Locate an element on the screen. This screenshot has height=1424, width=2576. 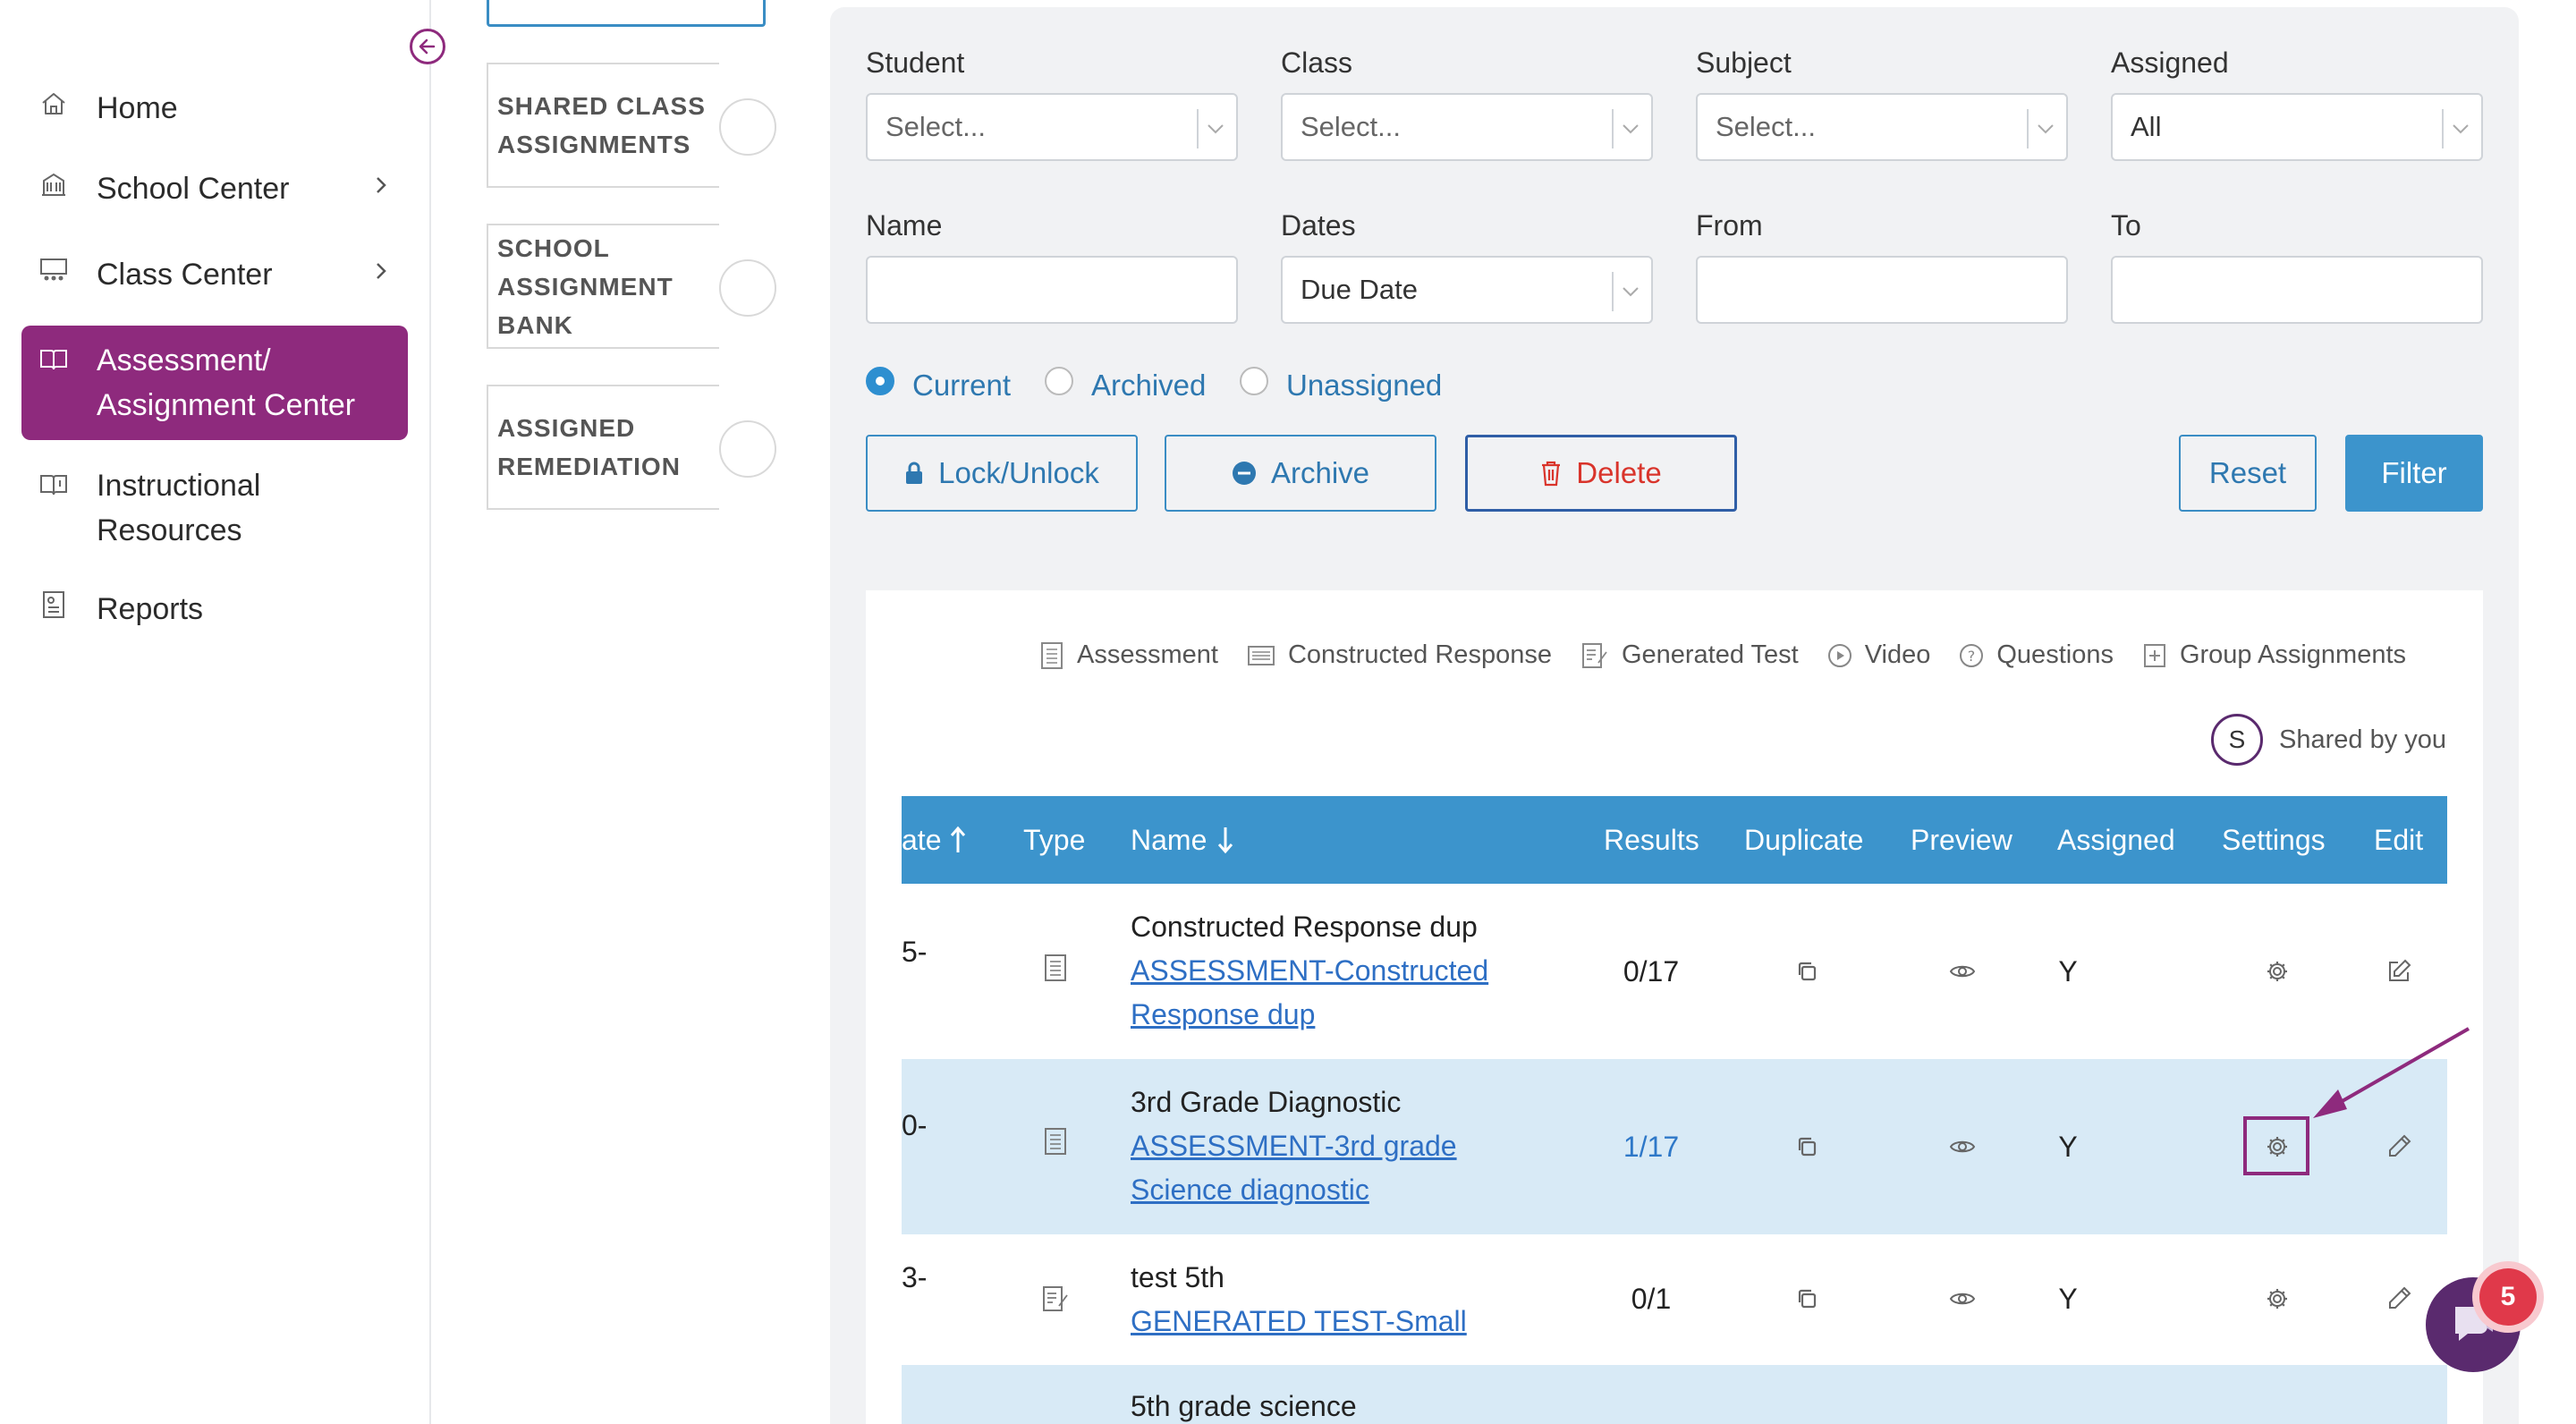
row-results: 0/1 is located at coordinates (1651, 1298).